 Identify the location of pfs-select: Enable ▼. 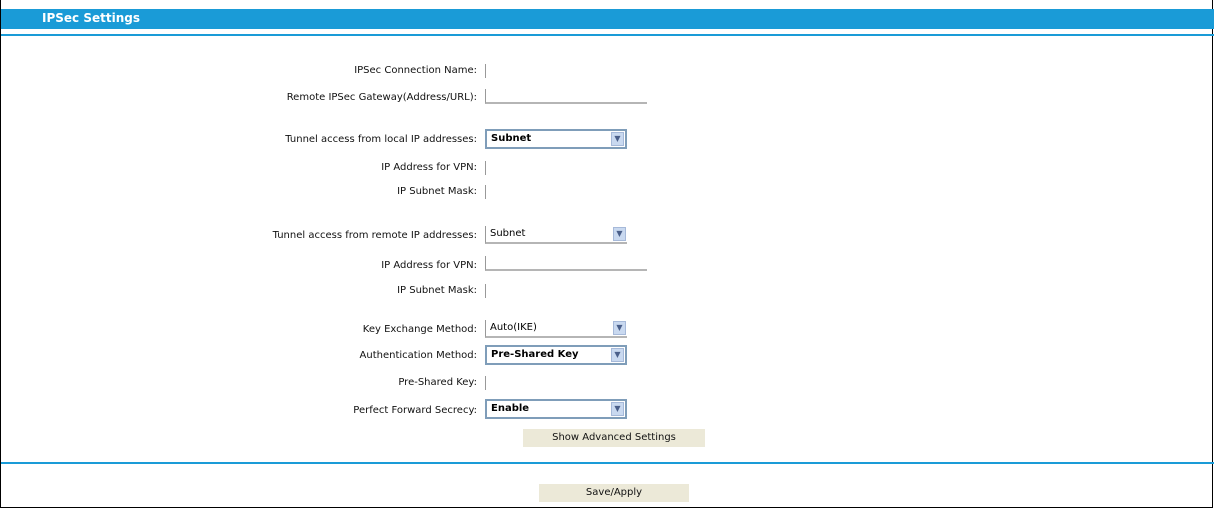
(556, 409).